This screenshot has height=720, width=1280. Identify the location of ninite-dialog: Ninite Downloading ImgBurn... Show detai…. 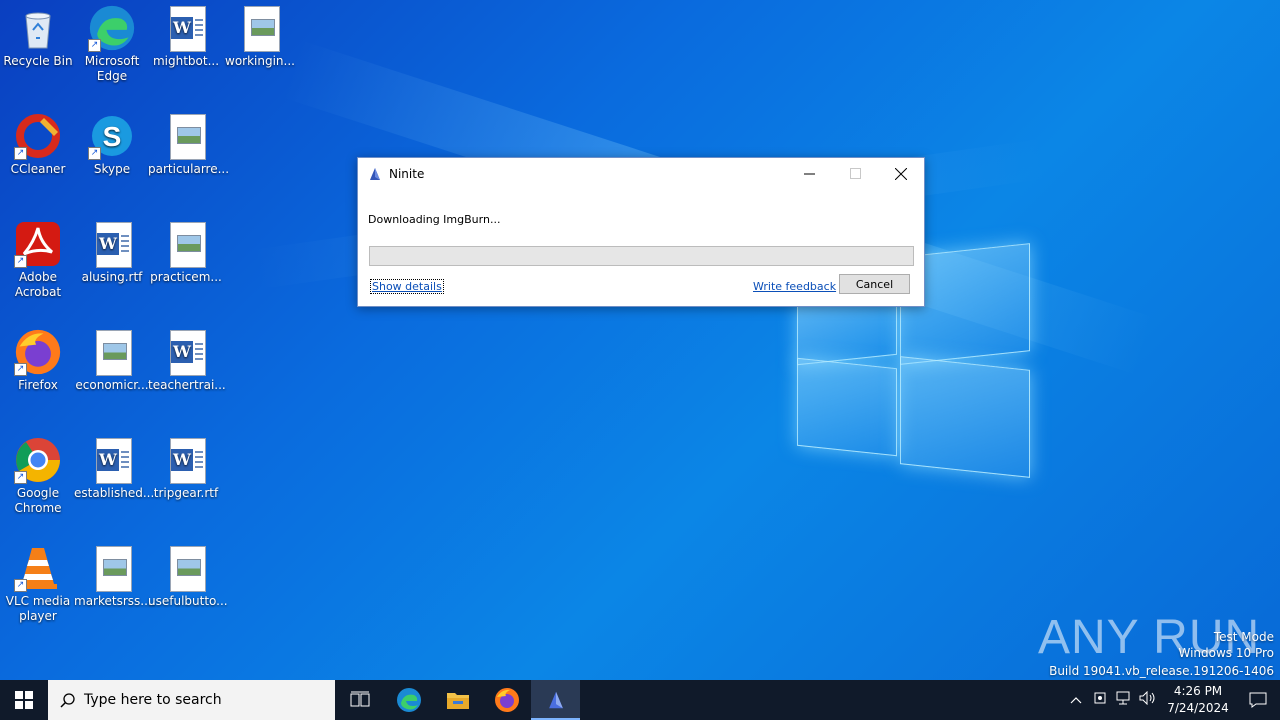
(641, 232).